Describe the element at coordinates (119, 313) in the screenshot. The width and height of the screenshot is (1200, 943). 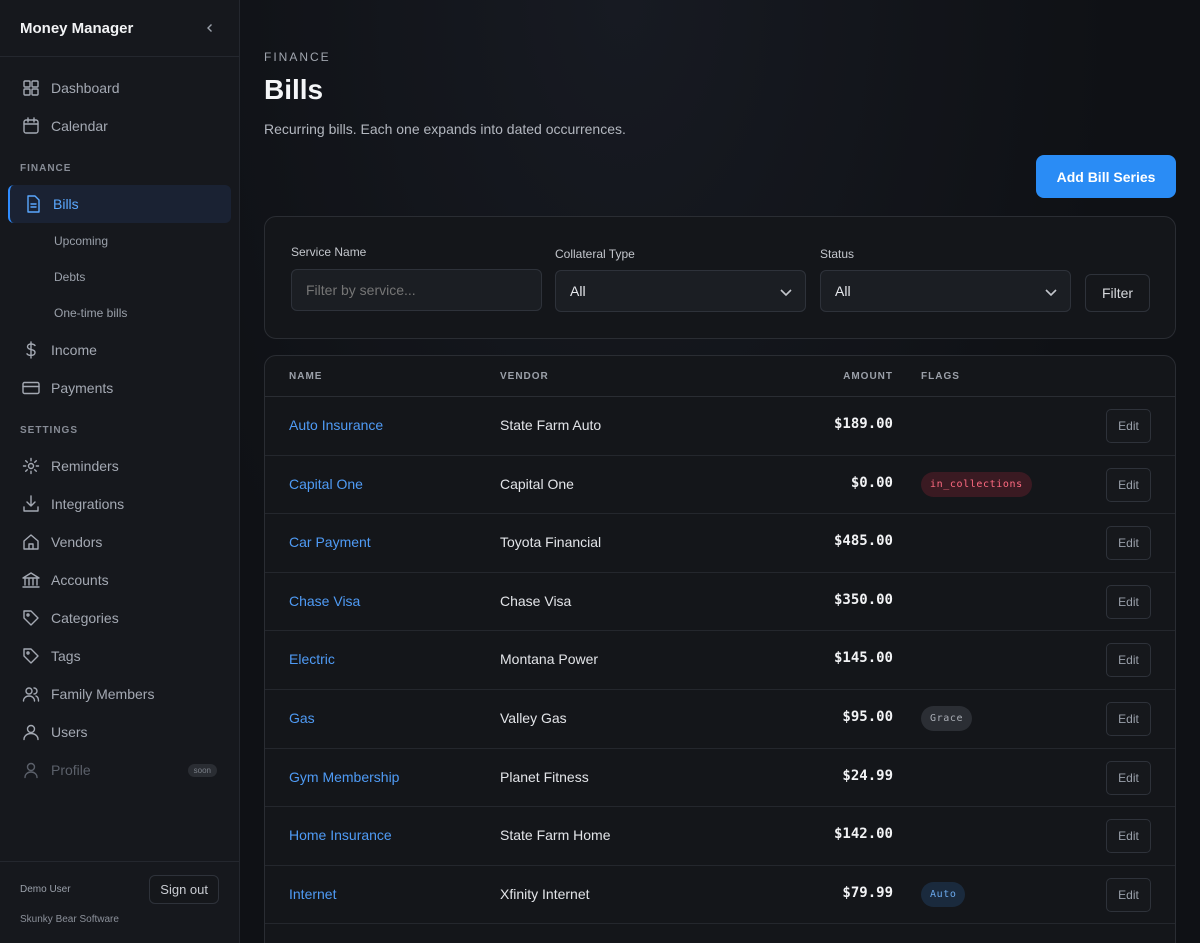
I see `sidebar-subitem-one-time-bills: One-time bills` at that location.